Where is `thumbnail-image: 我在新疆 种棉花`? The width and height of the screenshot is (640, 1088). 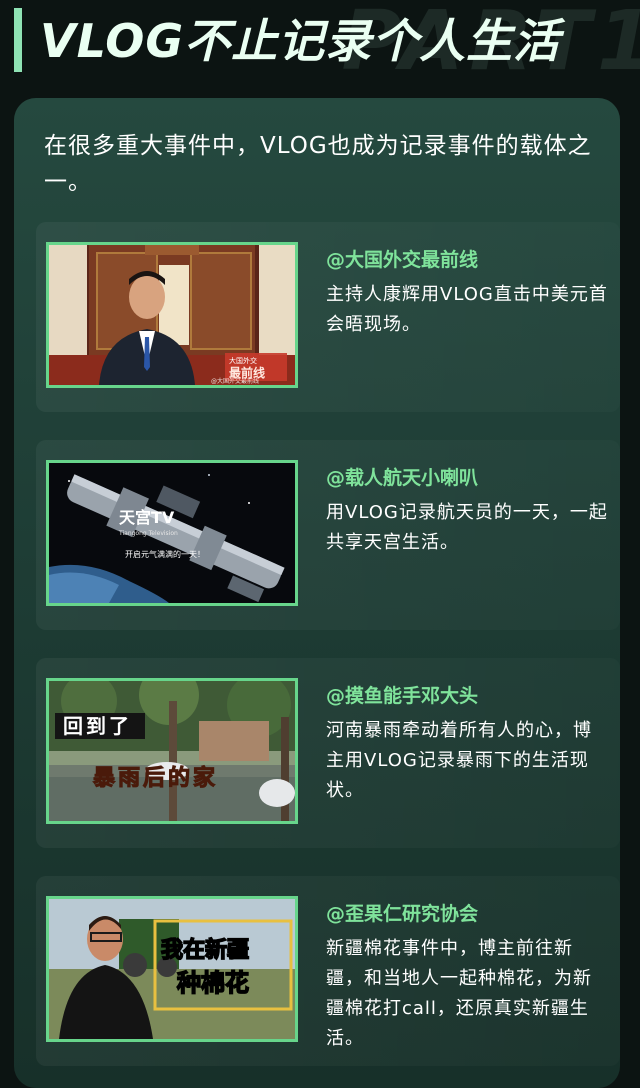
thumbnail-image: 我在新疆 种棉花 is located at coordinates (172, 969).